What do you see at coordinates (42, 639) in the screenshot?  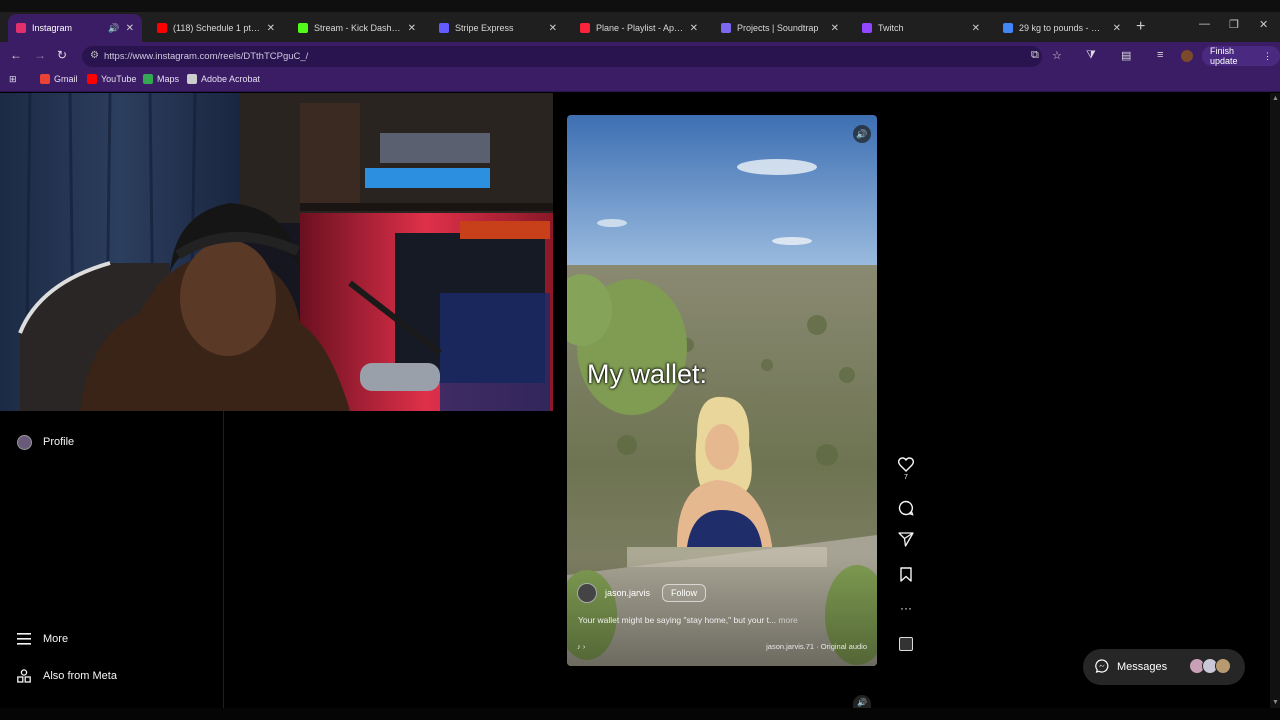 I see `sidebar-item-more: More` at bounding box center [42, 639].